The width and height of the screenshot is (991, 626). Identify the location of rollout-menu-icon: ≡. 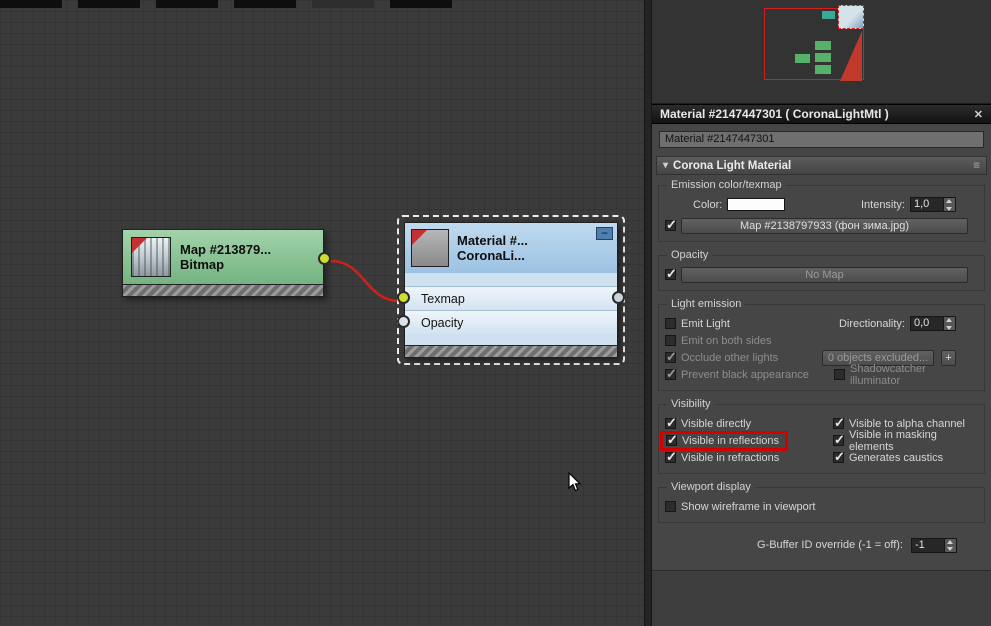
(976, 166).